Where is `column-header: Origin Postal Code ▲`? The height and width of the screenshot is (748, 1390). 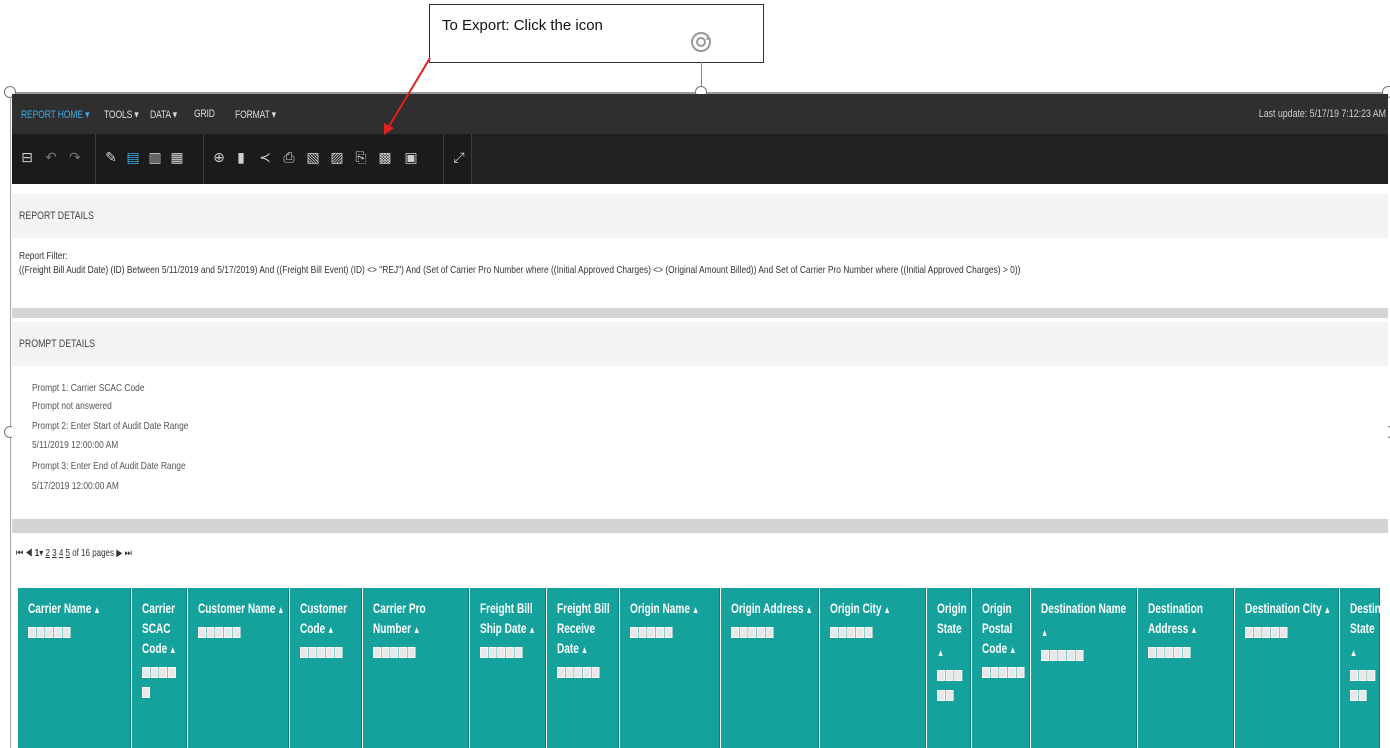 column-header: Origin Postal Code ▲ is located at coordinates (1001, 668).